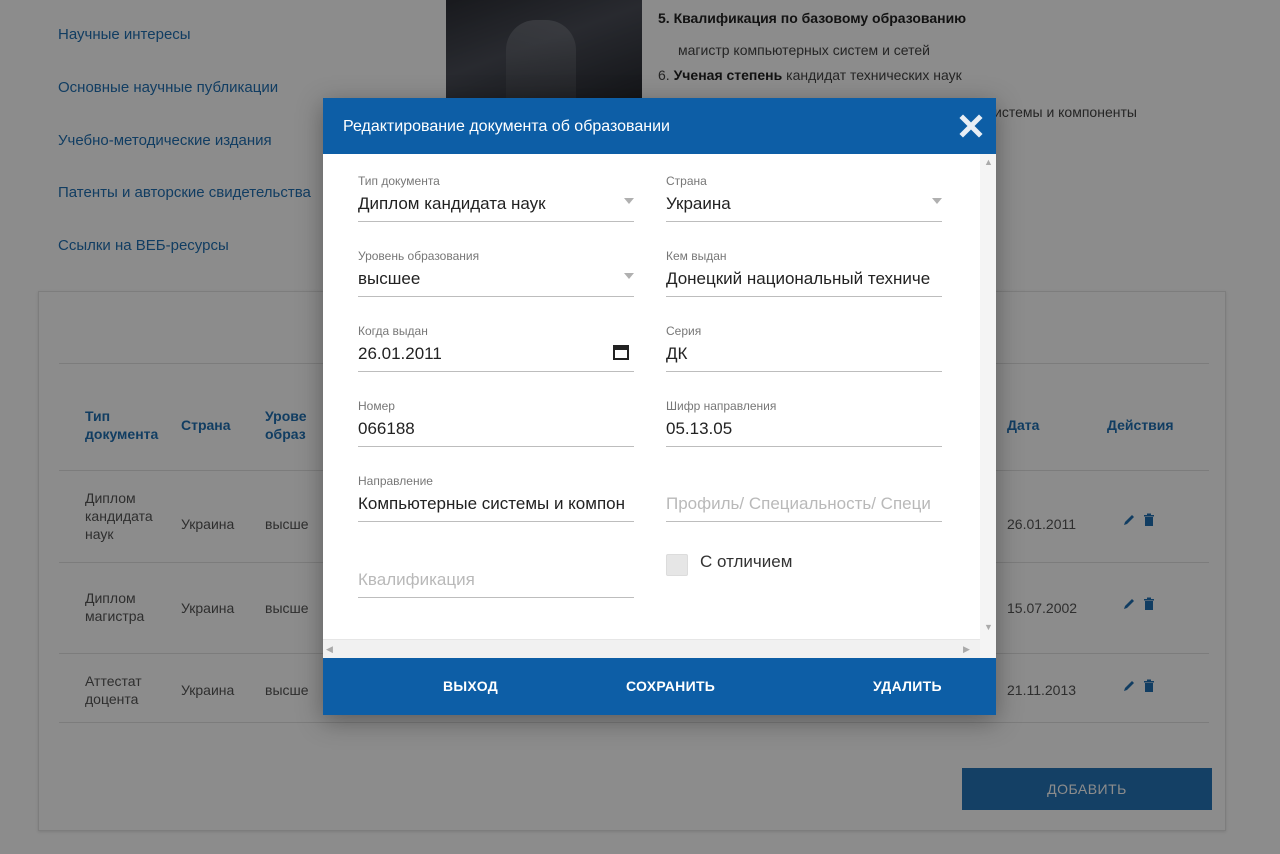 This screenshot has width=1280, height=854. I want to click on horizontal-scrollbar: ◀ ▶, so click(651, 648).